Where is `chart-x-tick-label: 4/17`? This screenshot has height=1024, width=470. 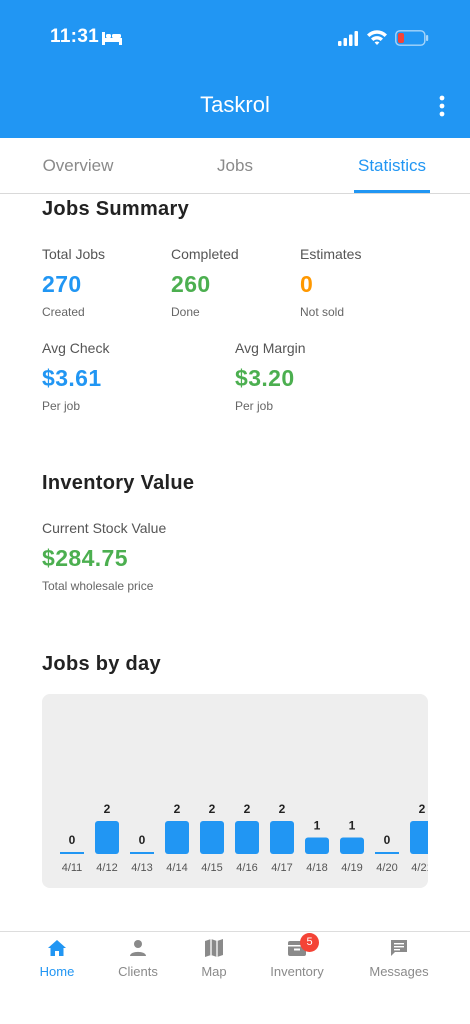
chart-x-tick-label: 4/17 is located at coordinates (281, 868).